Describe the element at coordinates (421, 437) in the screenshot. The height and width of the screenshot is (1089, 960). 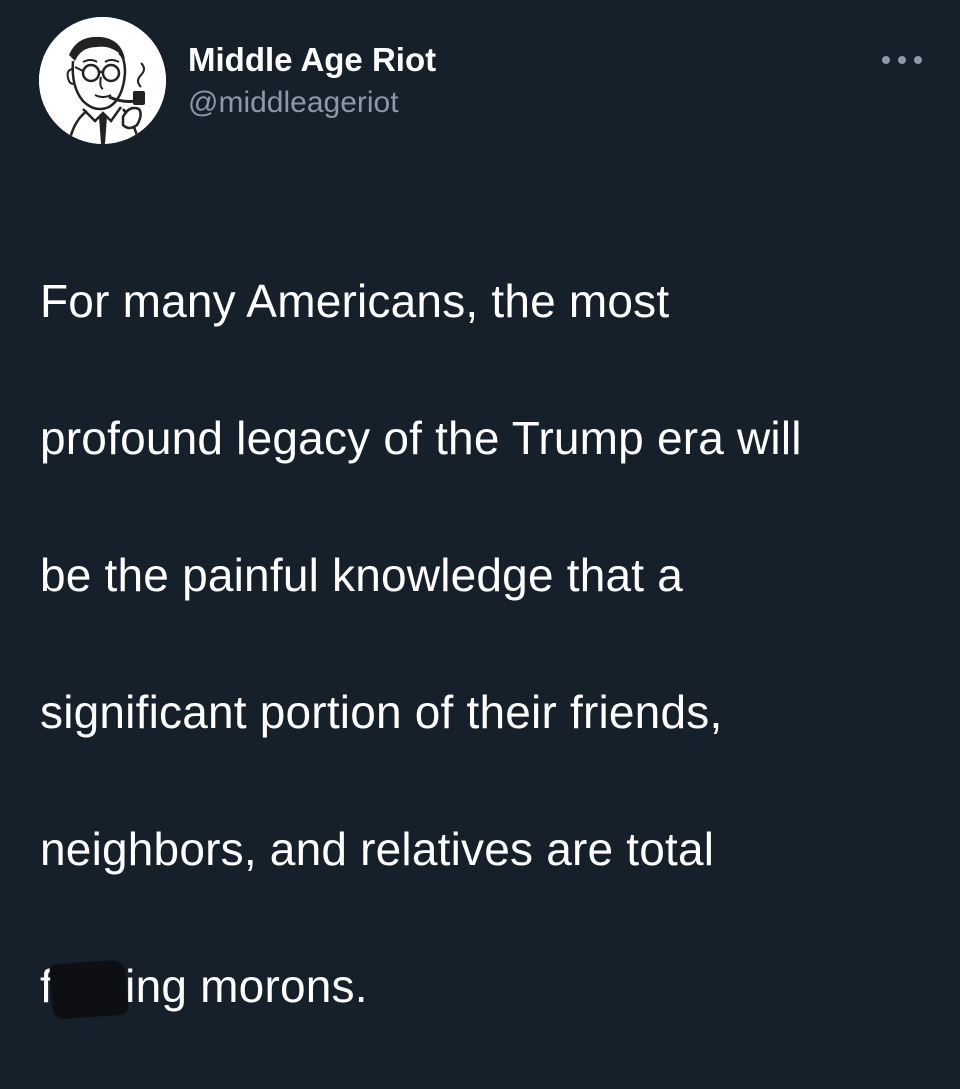
I see `tweet-text-line: profound legacy of the Trump era will` at that location.